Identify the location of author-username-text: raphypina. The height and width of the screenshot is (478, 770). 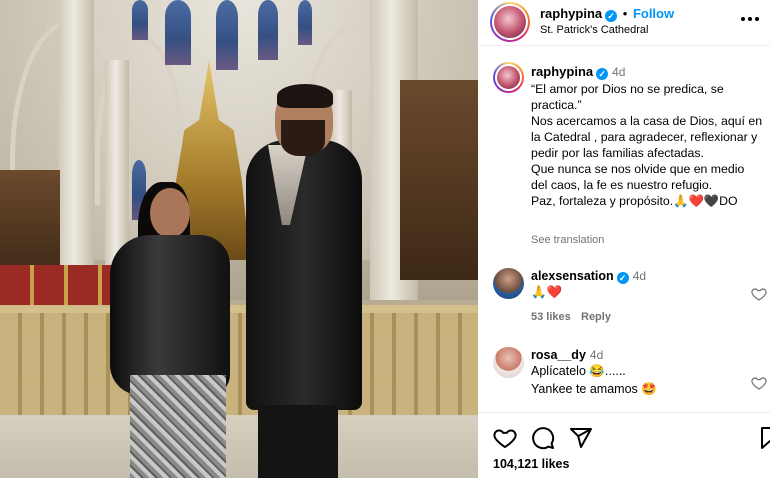
(571, 13).